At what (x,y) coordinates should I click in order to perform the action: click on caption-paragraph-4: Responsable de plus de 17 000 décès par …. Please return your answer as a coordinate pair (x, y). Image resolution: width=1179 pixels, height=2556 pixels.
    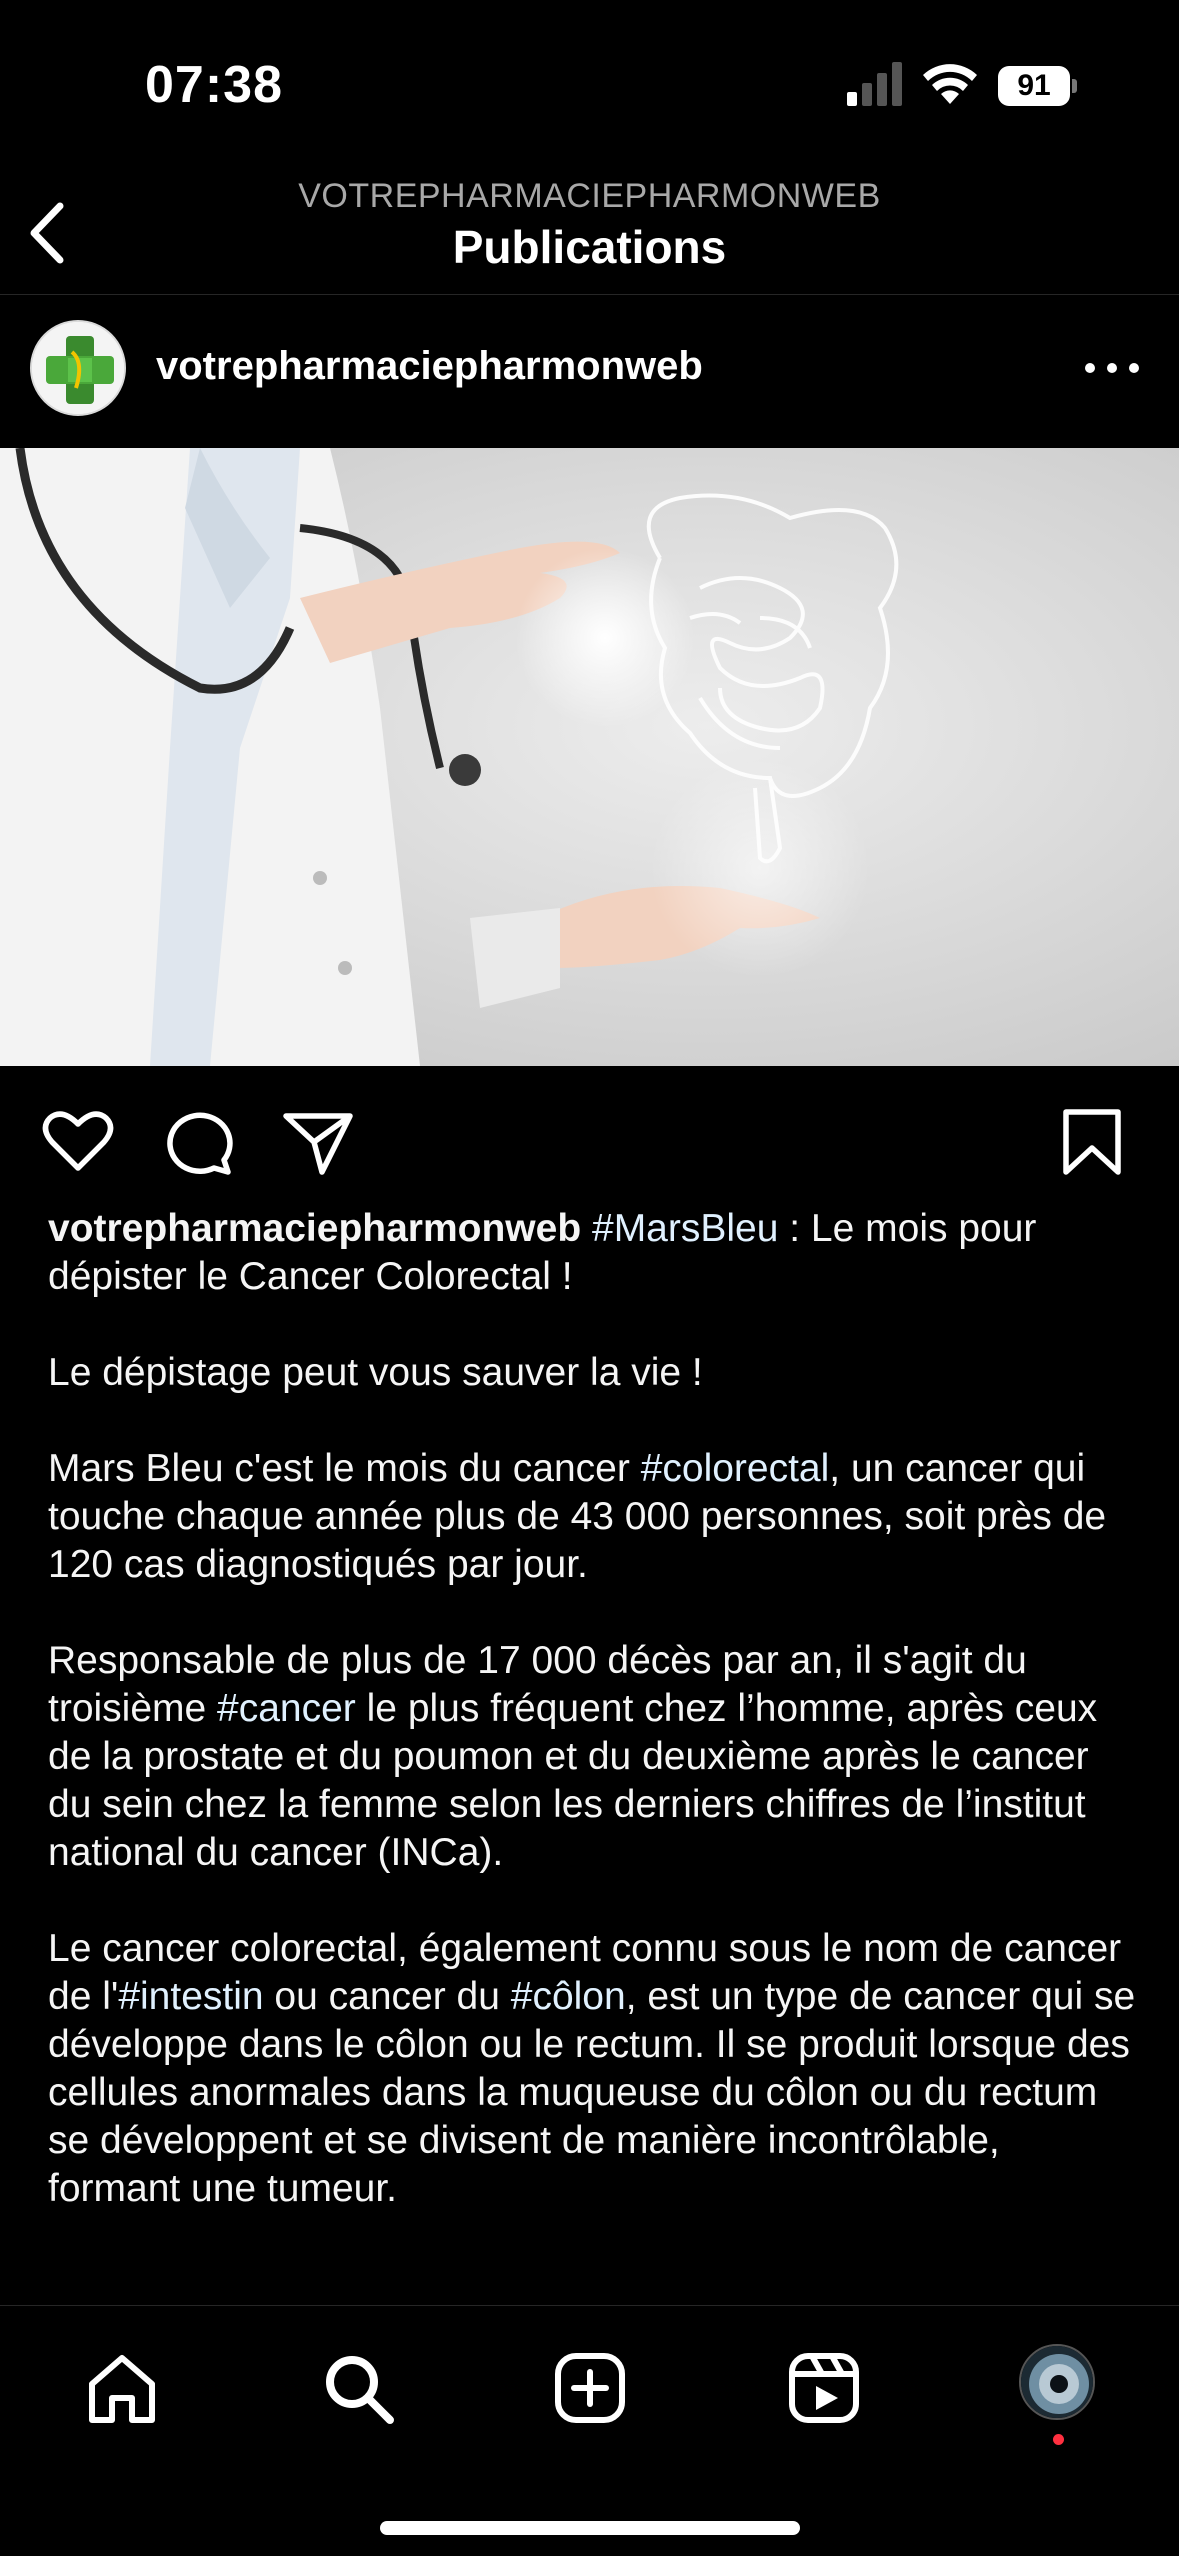
    Looking at the image, I should click on (573, 1756).